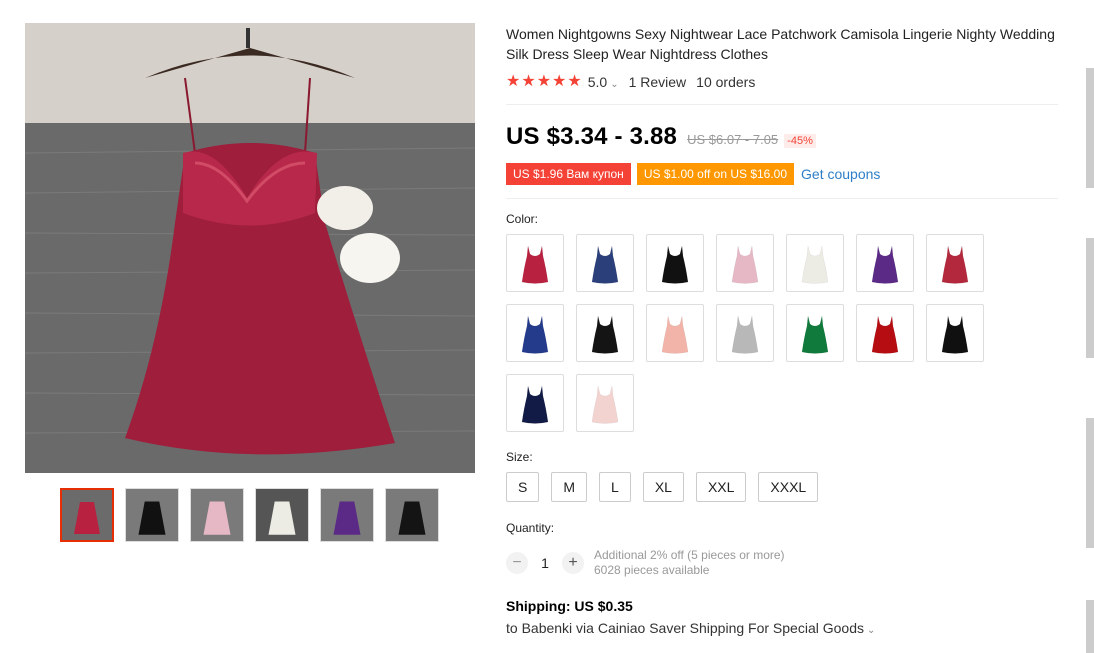 The height and width of the screenshot is (653, 1094). Describe the element at coordinates (519, 457) in the screenshot. I see `size-label: Size:` at that location.